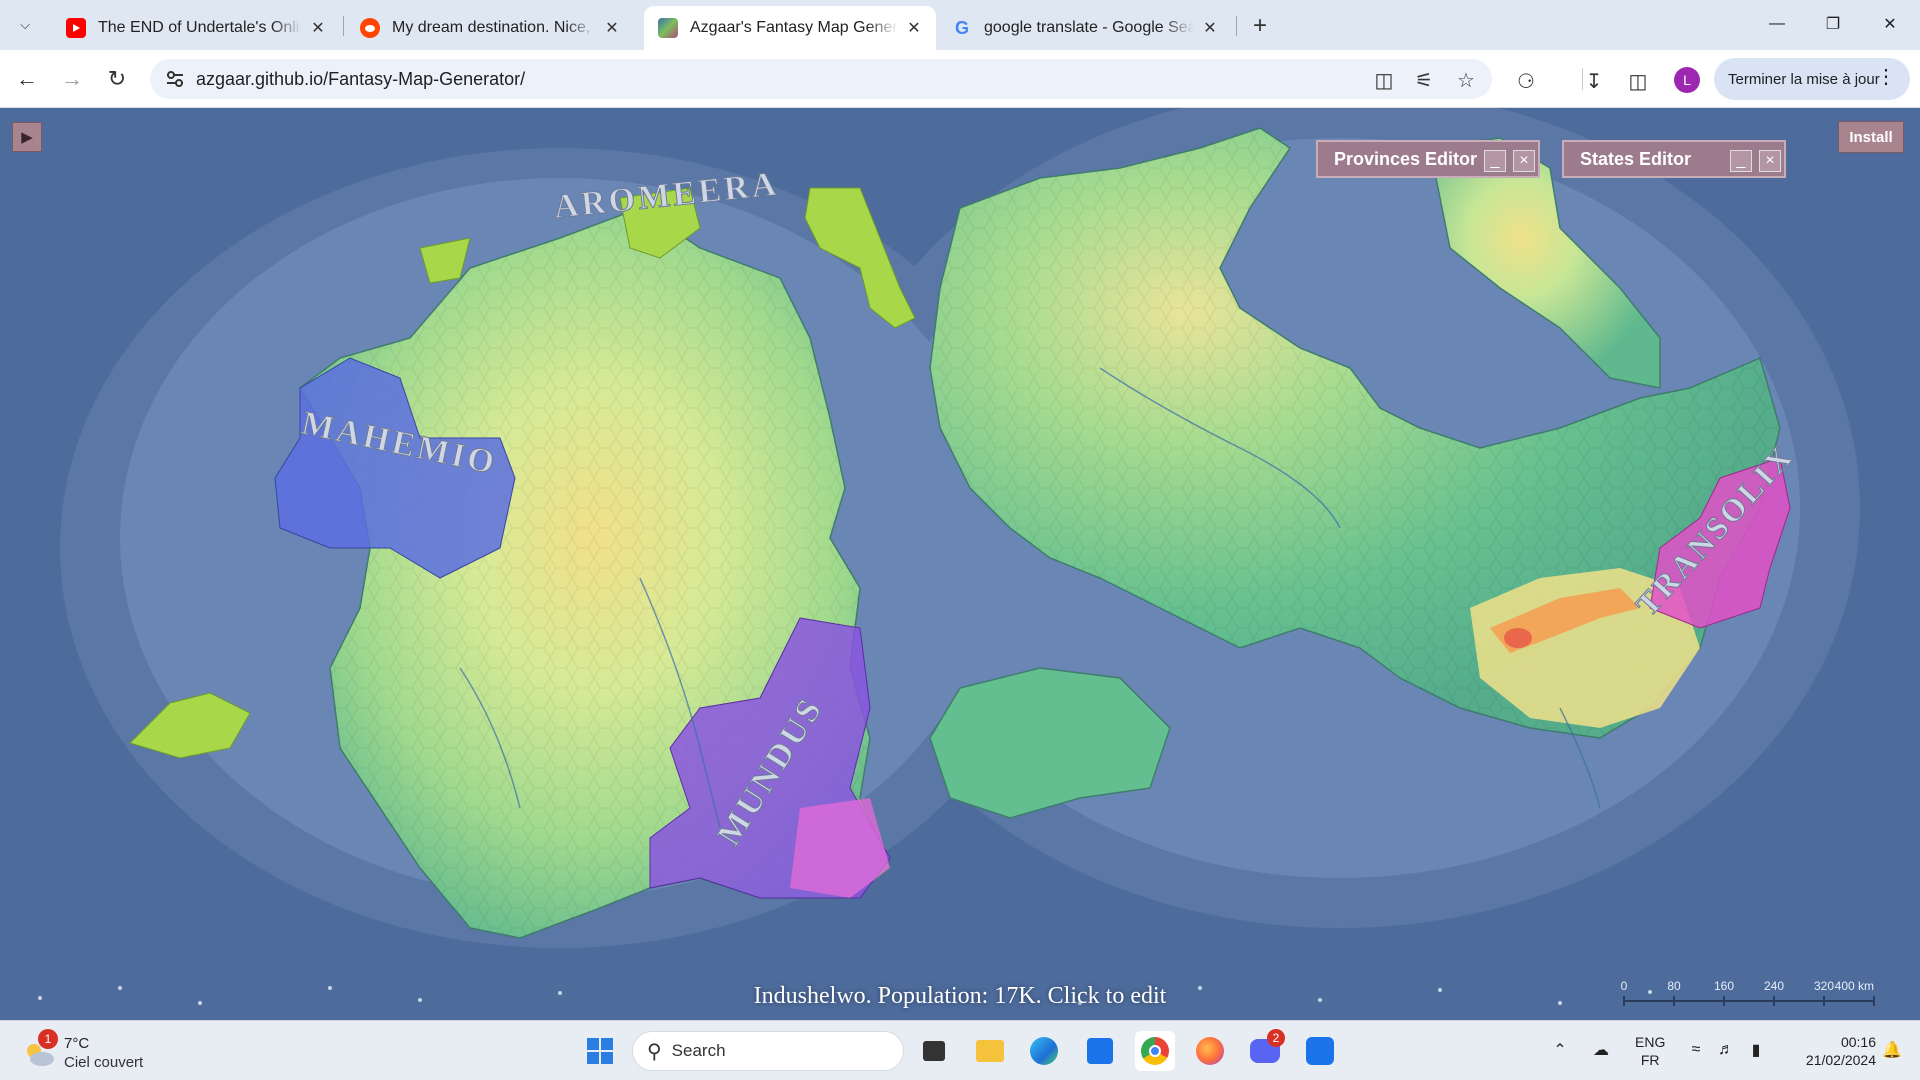 The image size is (1920, 1080). I want to click on side-panel-icon: ◫, so click(1638, 81).